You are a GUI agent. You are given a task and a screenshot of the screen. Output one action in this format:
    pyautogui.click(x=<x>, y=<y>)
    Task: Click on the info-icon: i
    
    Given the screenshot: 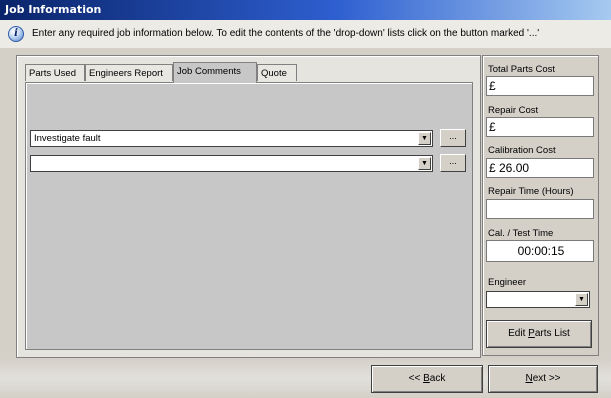 What is the action you would take?
    pyautogui.click(x=16, y=34)
    